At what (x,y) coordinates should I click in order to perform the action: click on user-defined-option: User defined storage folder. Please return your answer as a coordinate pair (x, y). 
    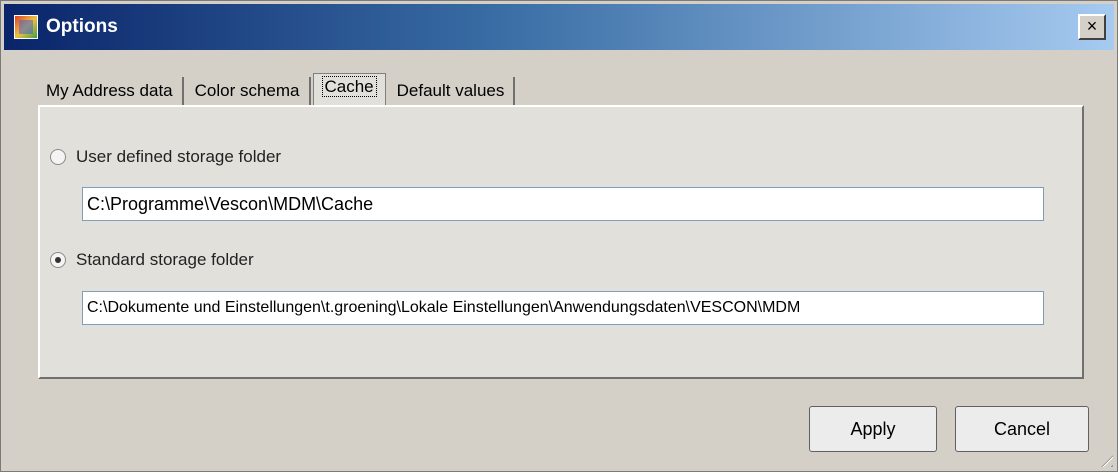
    Looking at the image, I should click on (165, 157).